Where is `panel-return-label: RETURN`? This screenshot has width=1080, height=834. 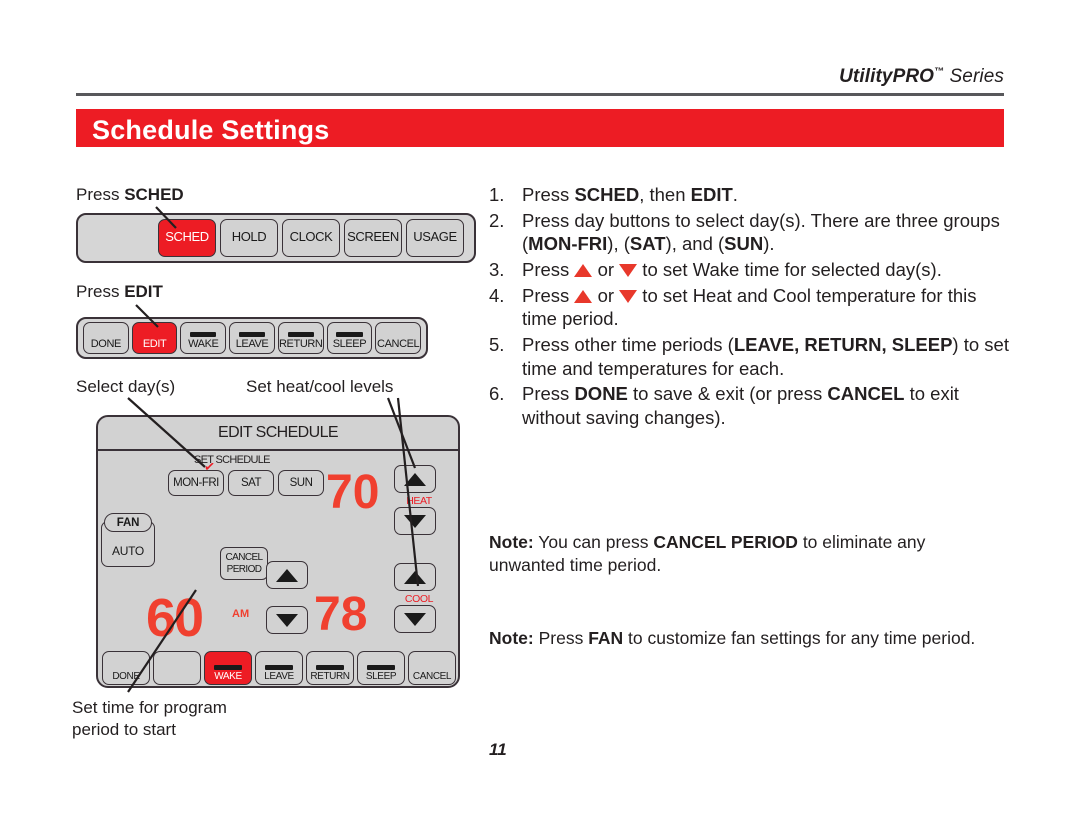
panel-return-label: RETURN is located at coordinates (330, 676).